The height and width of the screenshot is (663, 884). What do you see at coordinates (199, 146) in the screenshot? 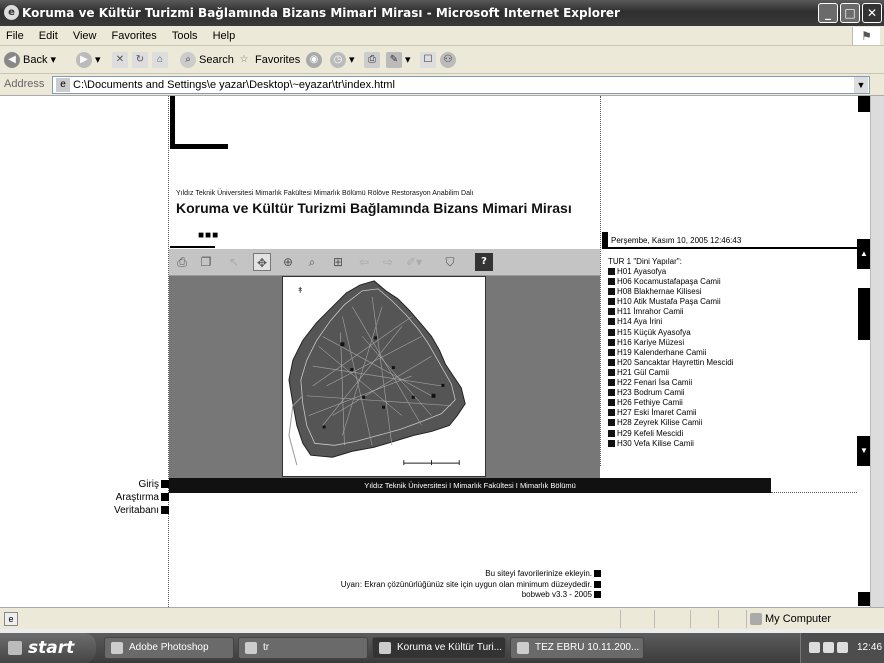
I see `logo-bar-horizontal` at bounding box center [199, 146].